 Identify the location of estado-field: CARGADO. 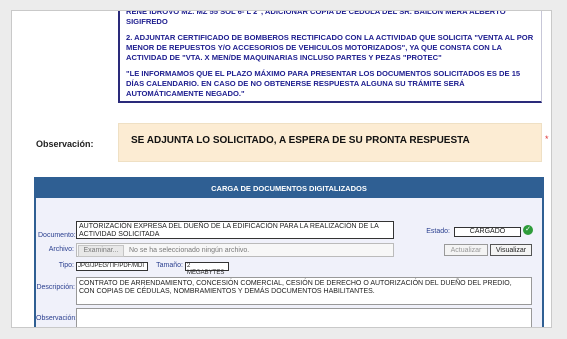
(487, 232).